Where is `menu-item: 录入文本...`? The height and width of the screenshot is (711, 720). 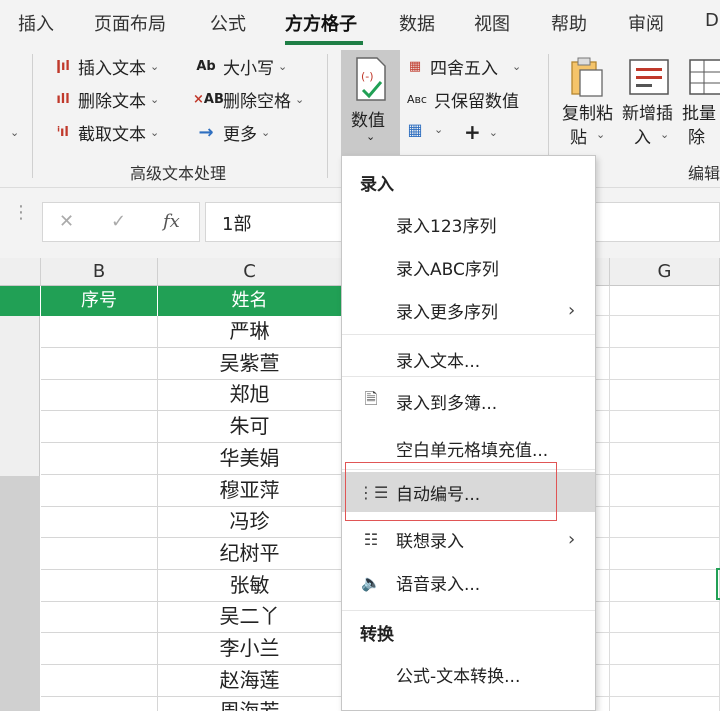
menu-item: 录入文本... is located at coordinates (468, 359).